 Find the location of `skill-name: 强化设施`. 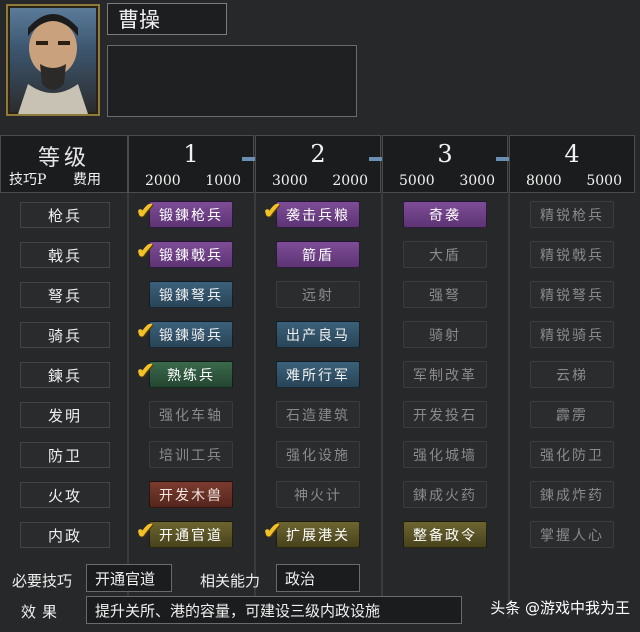

skill-name: 强化设施 is located at coordinates (318, 455).